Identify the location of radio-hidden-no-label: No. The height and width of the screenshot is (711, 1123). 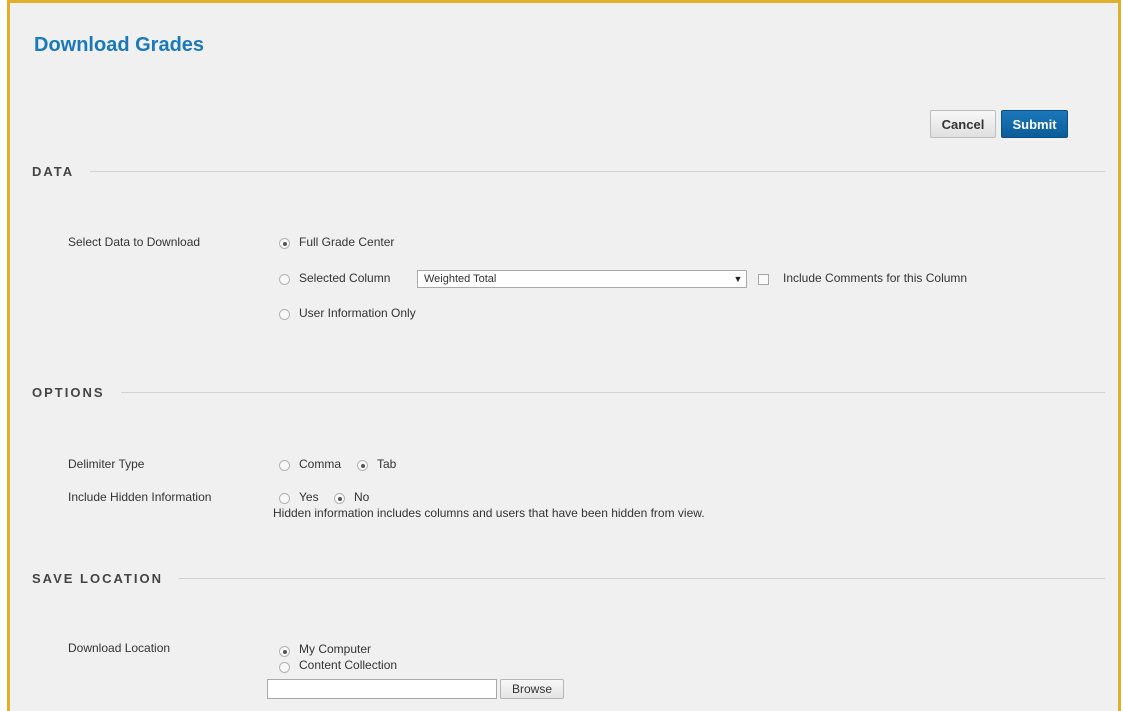
(362, 497).